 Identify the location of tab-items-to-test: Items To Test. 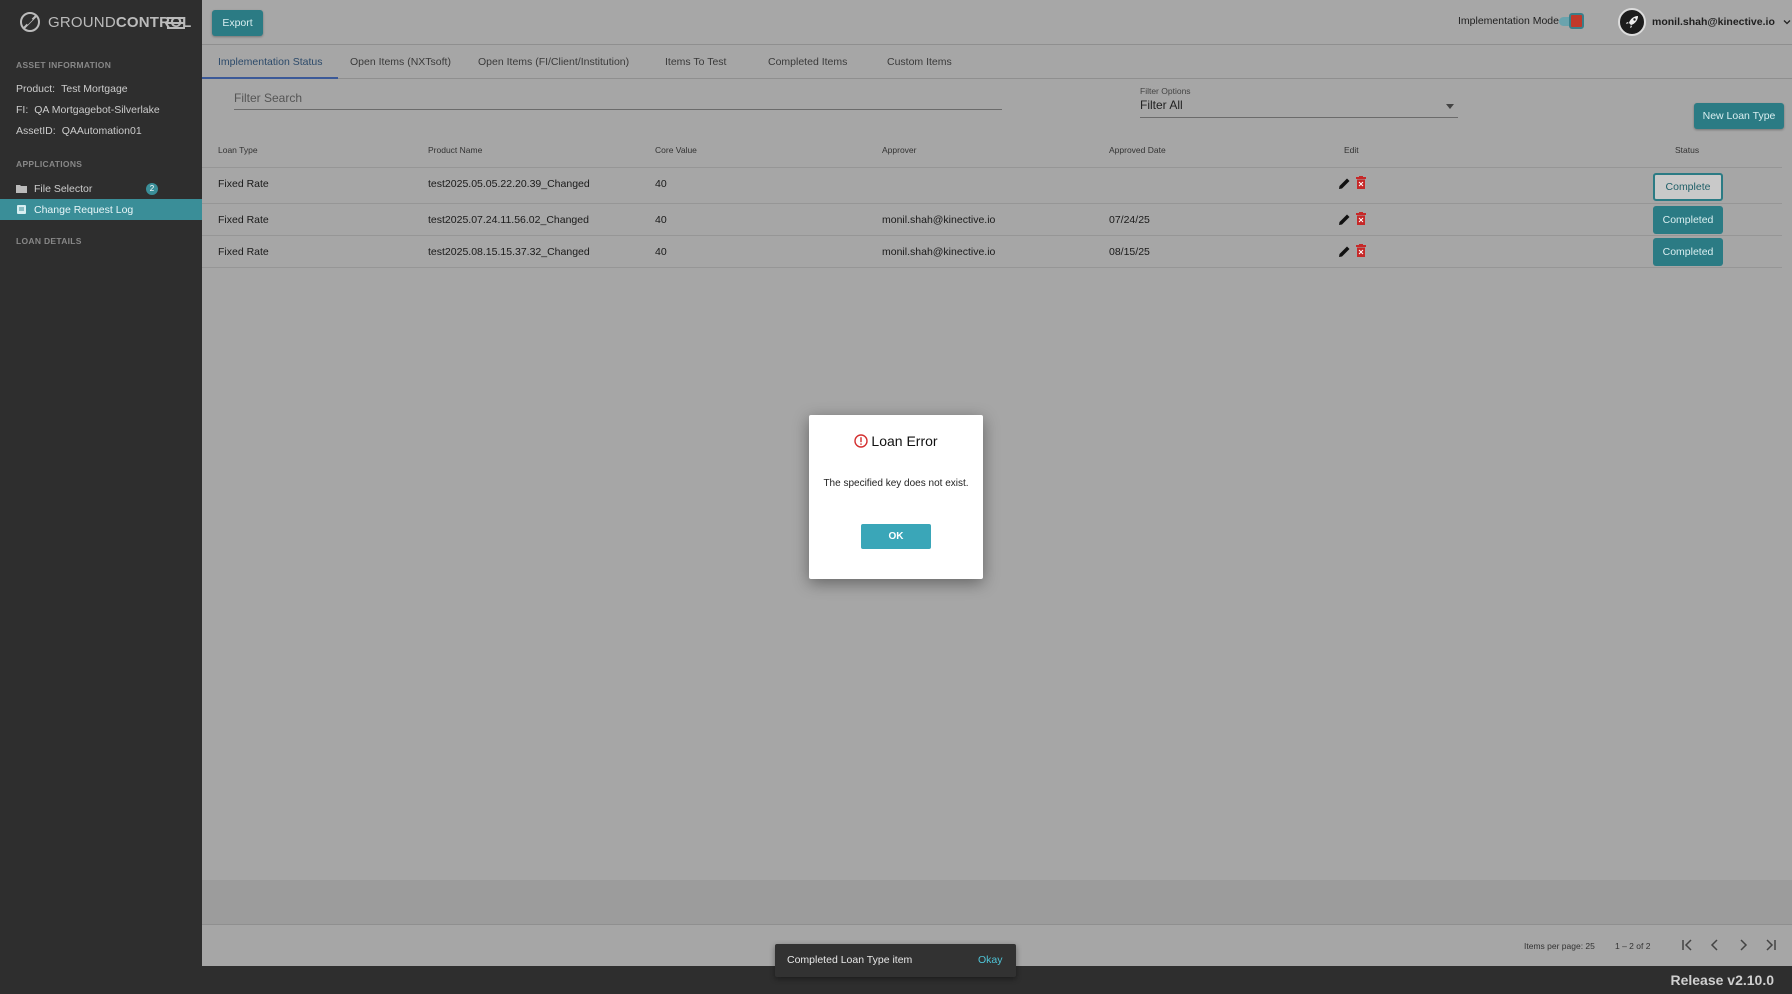
(695, 62).